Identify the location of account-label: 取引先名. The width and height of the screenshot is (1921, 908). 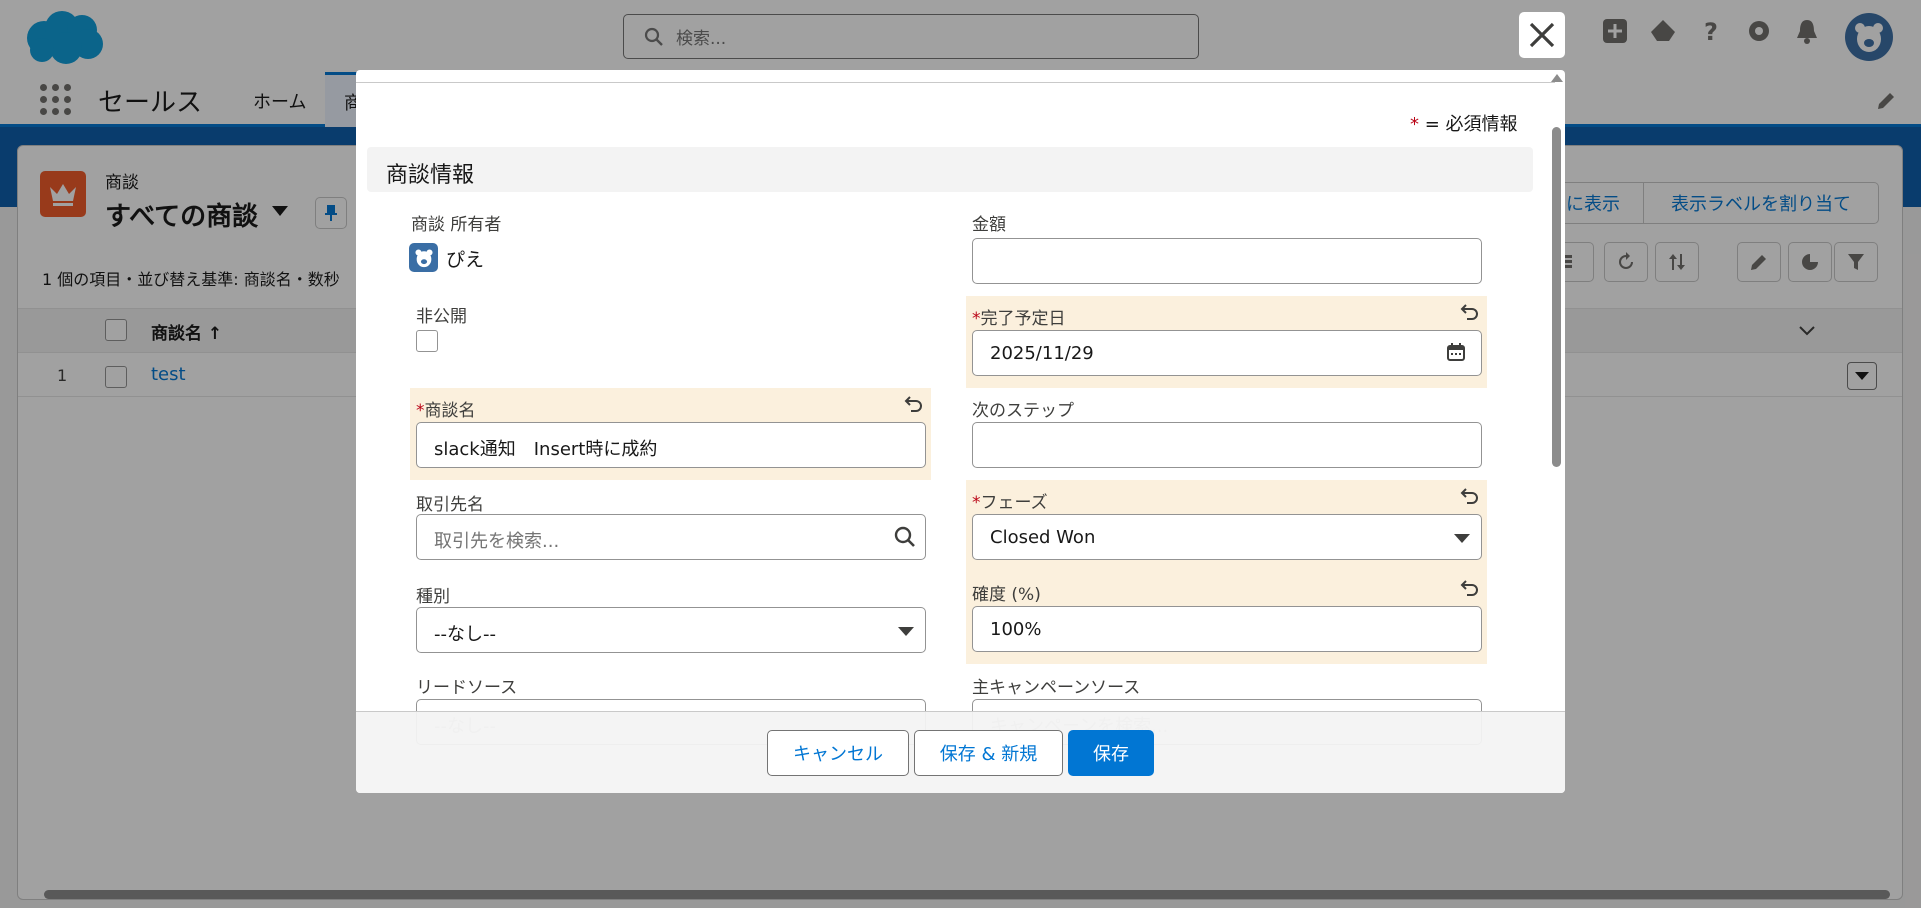
(450, 505).